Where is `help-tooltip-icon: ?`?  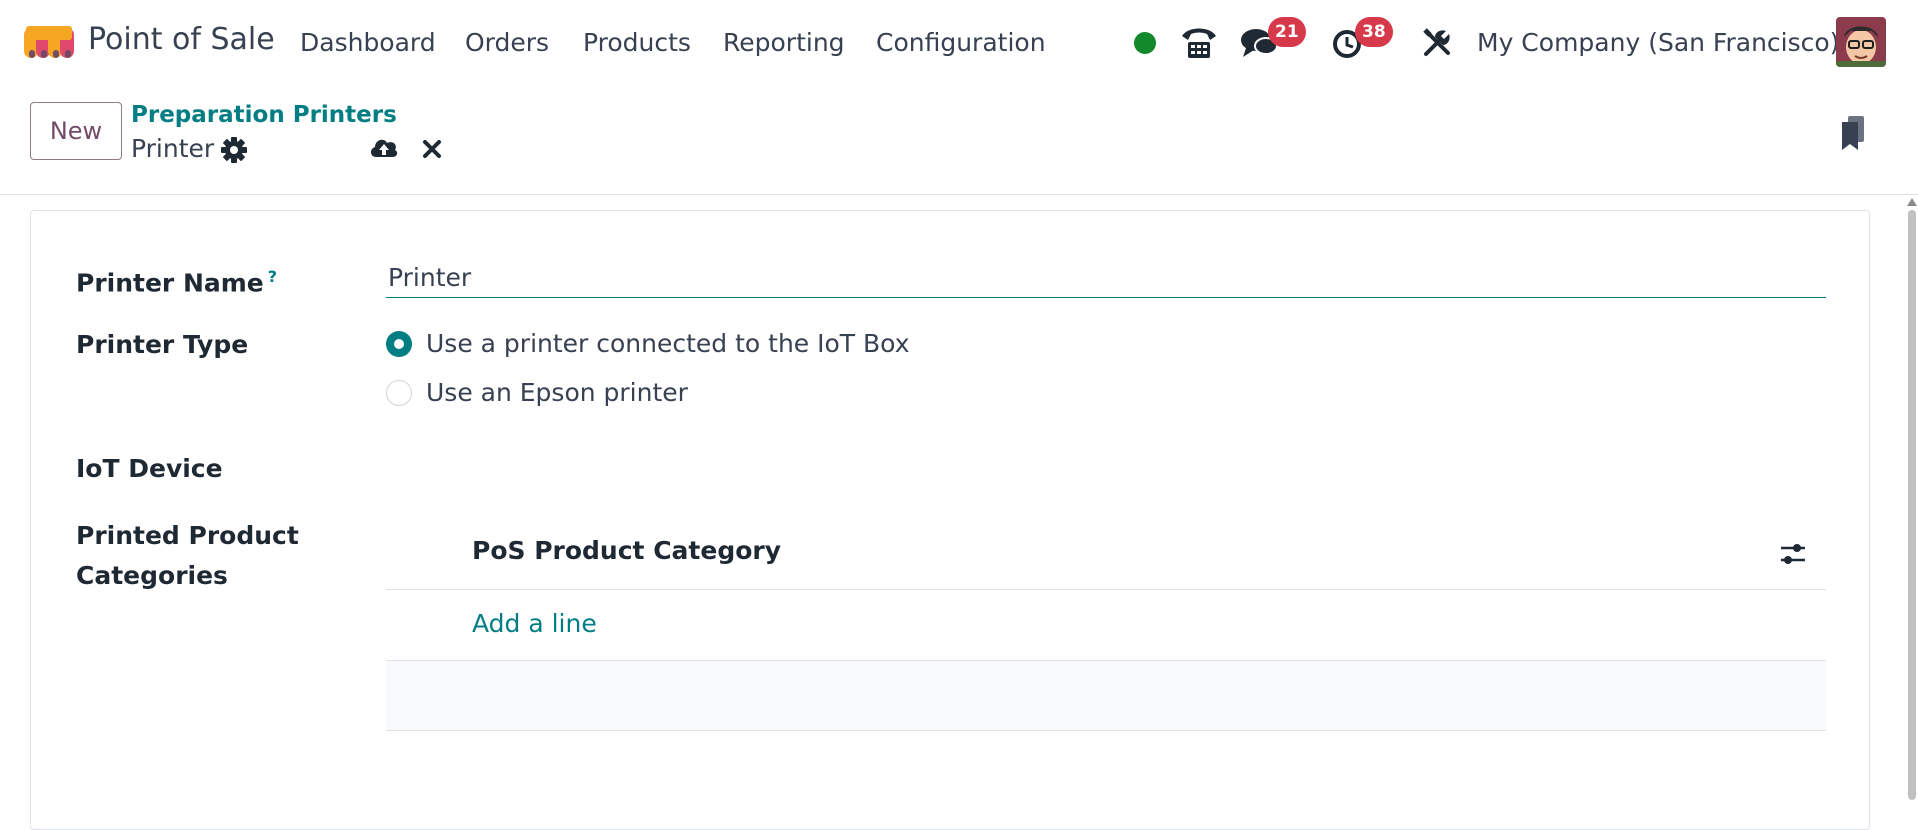
help-tooltip-icon: ? is located at coordinates (272, 276).